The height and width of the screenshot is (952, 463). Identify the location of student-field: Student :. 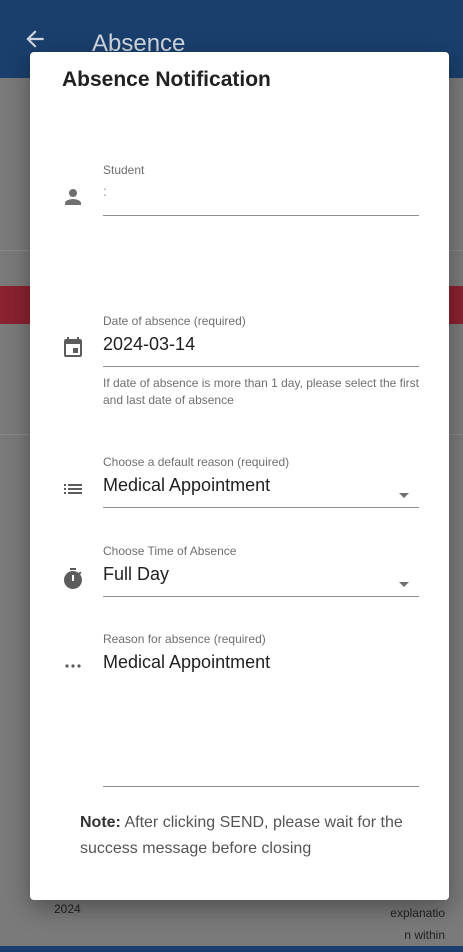
(261, 189).